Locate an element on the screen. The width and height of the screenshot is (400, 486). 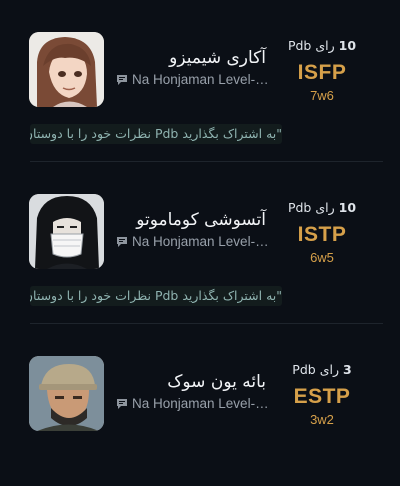
votes-count: 3 رای Pdb is located at coordinates (322, 369).